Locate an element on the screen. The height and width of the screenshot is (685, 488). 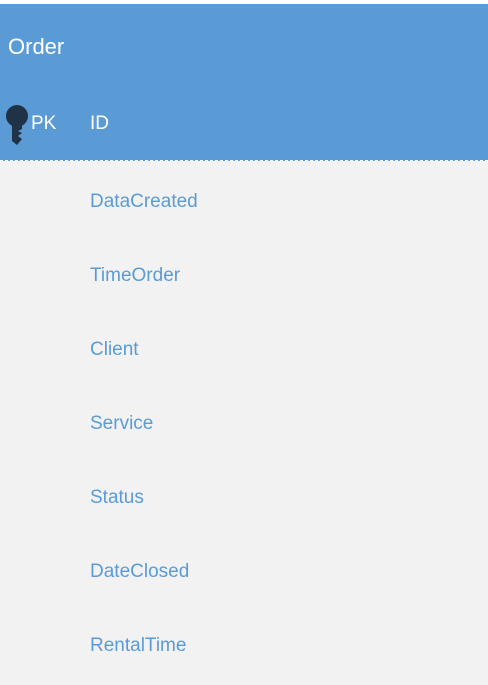
field-name: Status is located at coordinates (117, 497).